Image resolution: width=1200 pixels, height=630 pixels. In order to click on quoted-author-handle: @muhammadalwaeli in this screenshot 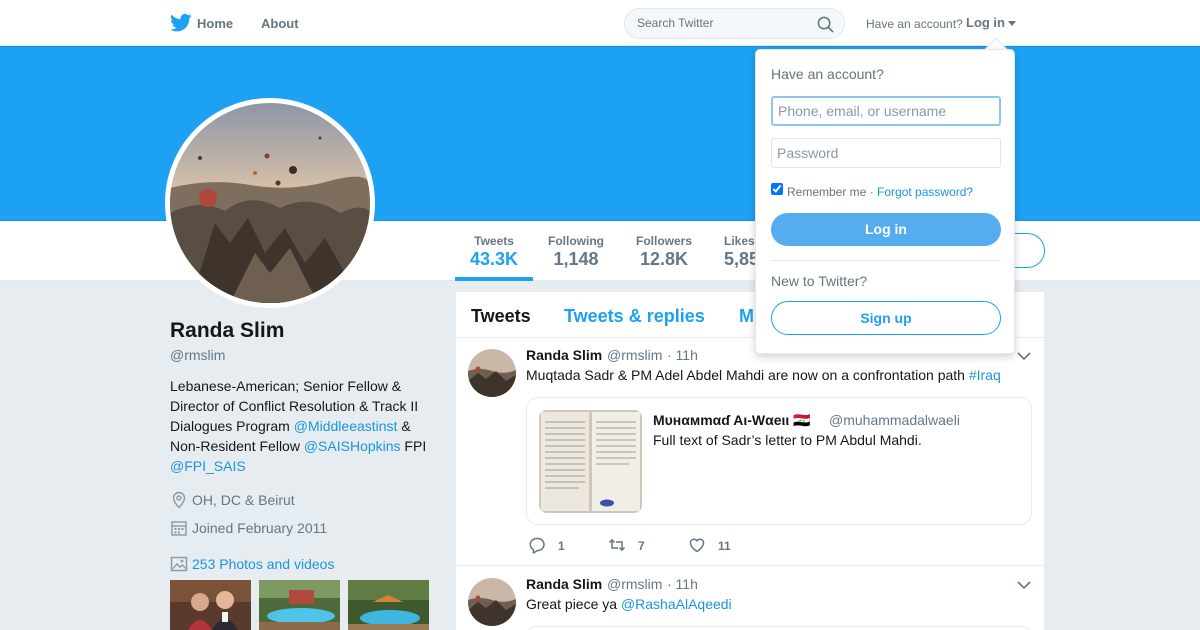, I will do `click(894, 420)`.